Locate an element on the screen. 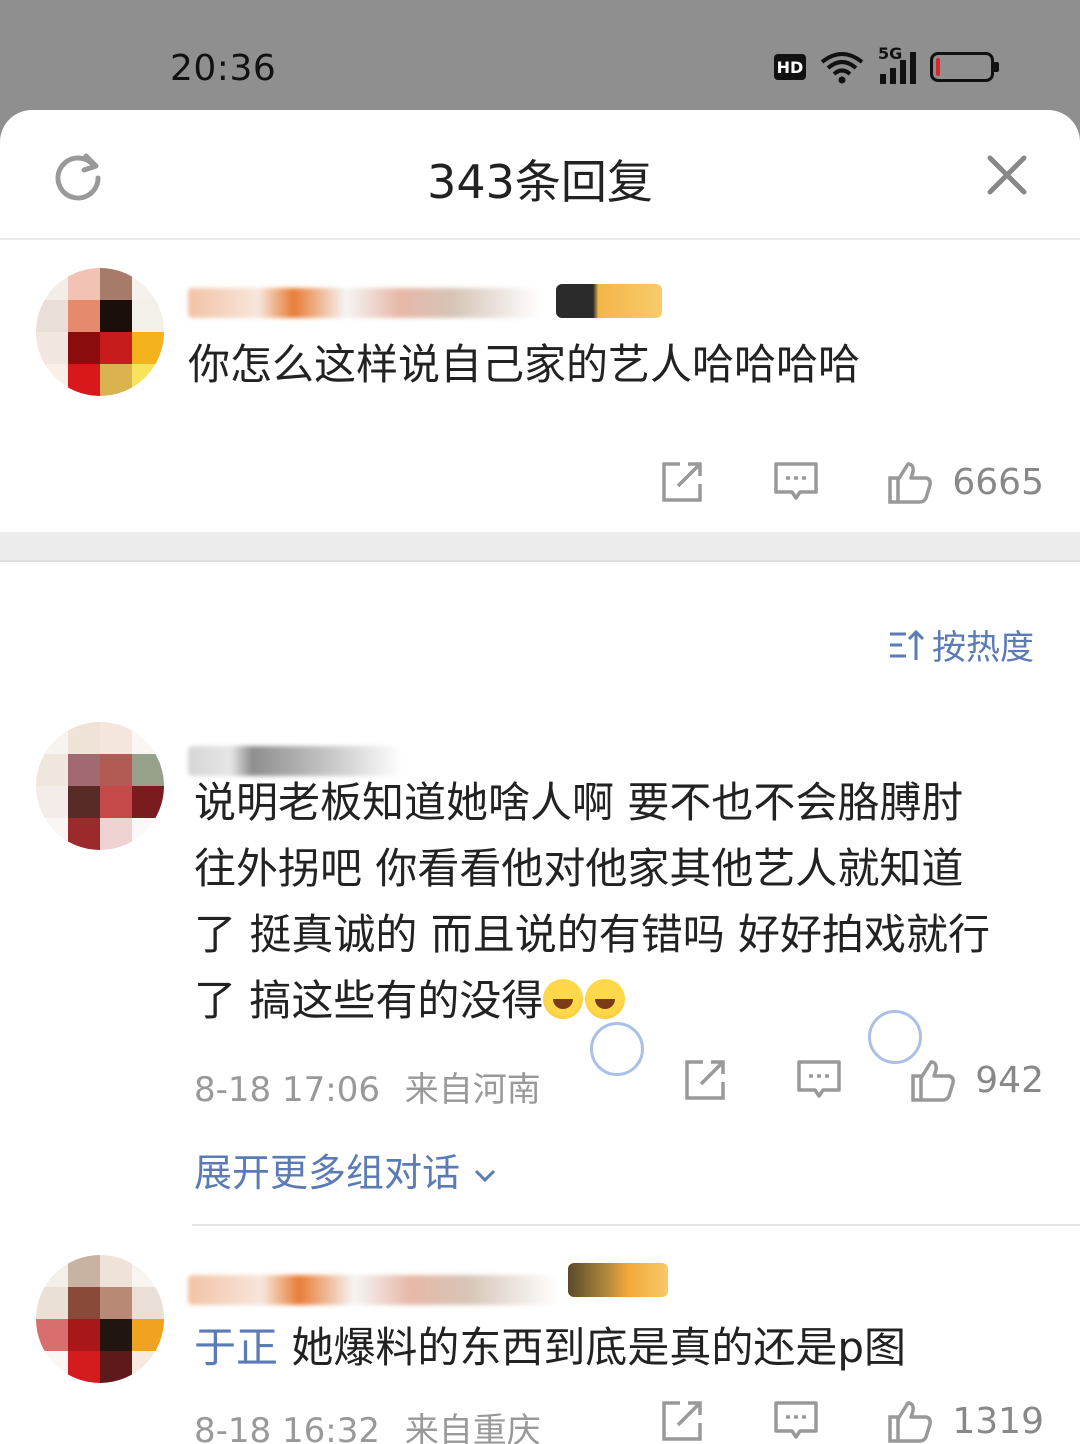  chevron-down-icon is located at coordinates (485, 1175).